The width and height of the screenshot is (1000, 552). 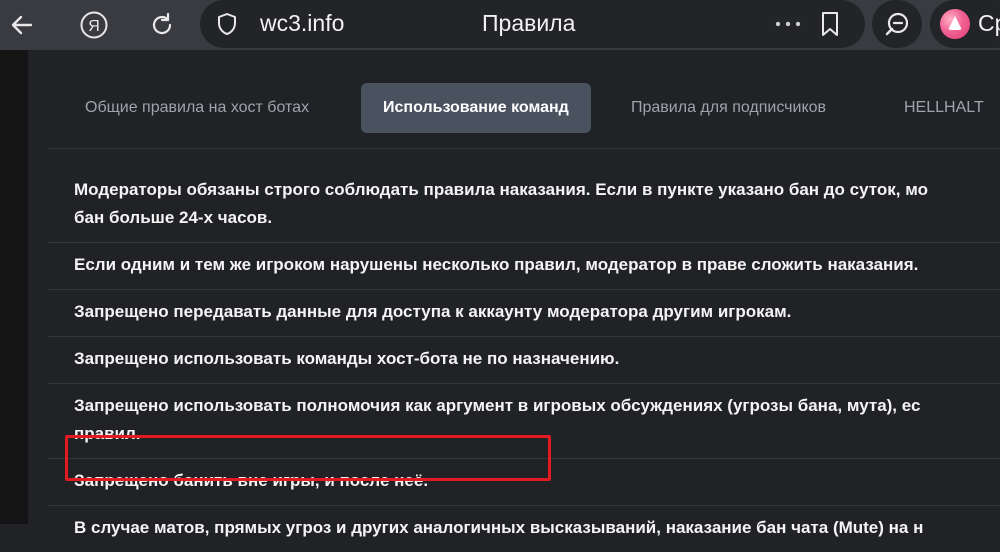 I want to click on rule-item-highlighted: Запрещено банить вне игры, и после неё., so click(x=524, y=482).